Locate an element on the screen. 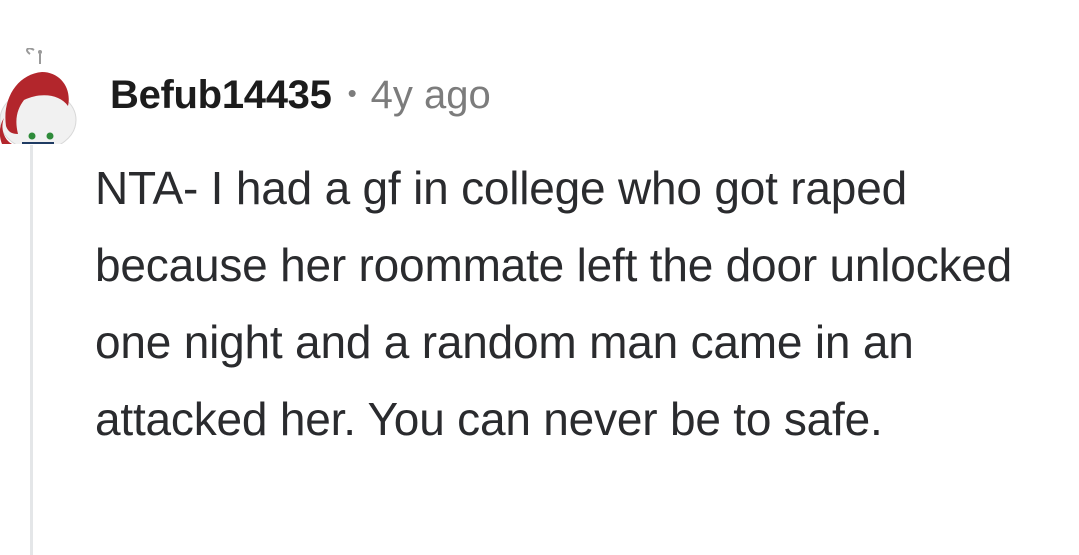  comment-header: Befub14435 • 4y ago is located at coordinates (300, 95).